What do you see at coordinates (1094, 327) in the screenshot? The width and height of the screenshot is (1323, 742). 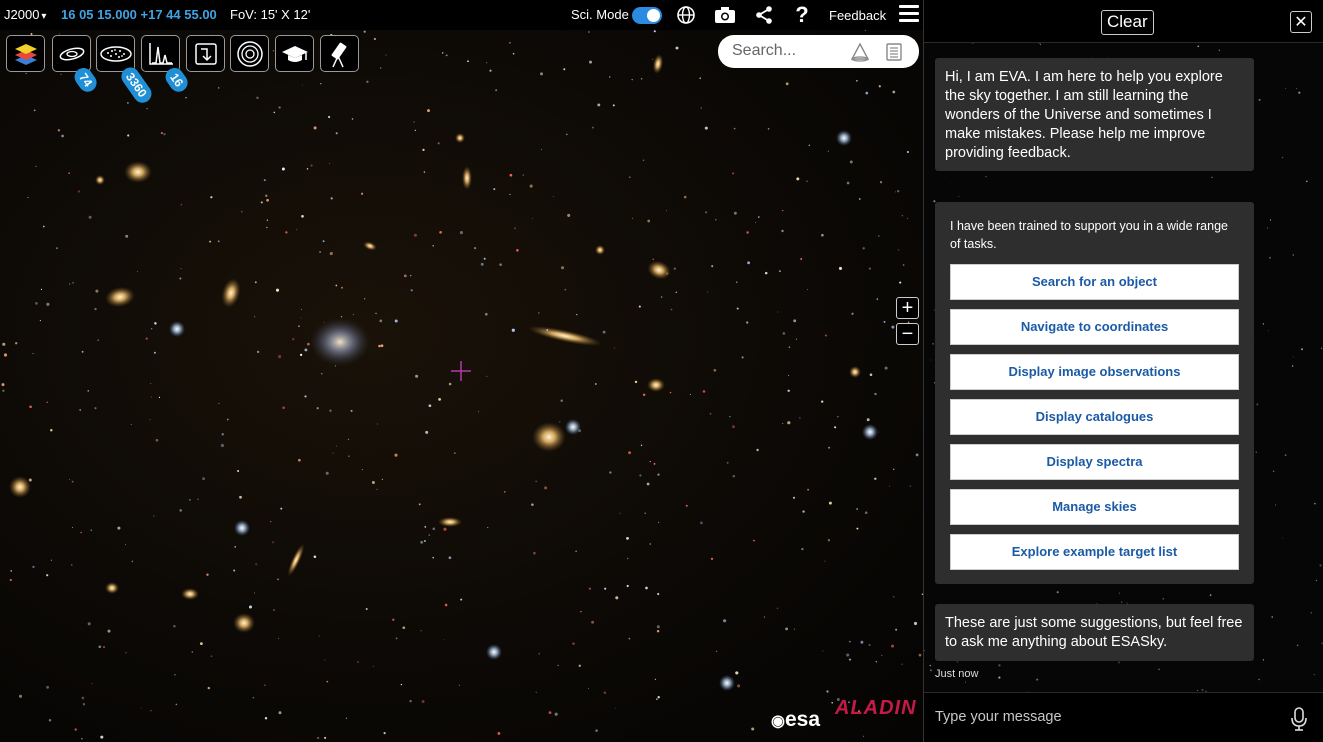 I see `suggestion-navigate-coordinates: Navigate to coordinates` at bounding box center [1094, 327].